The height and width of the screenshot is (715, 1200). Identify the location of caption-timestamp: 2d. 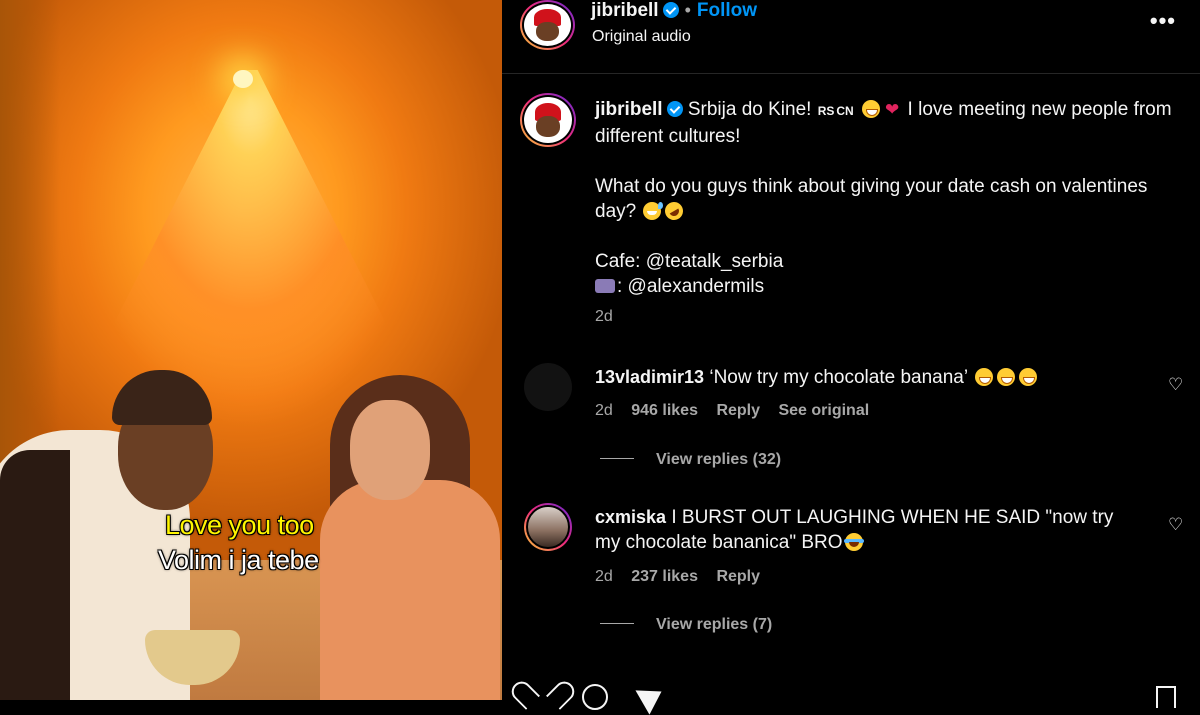
(604, 317).